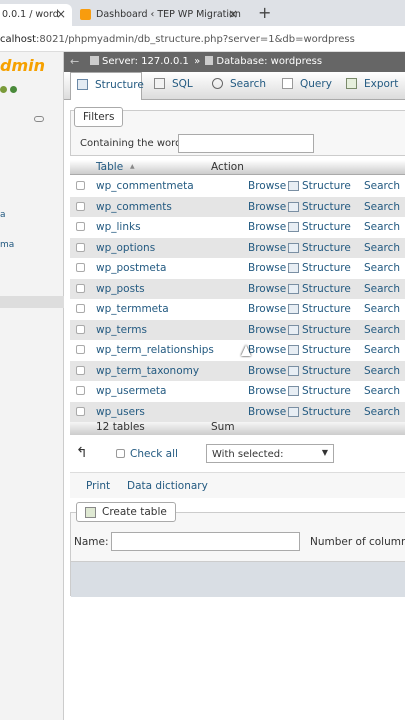 Image resolution: width=405 pixels, height=720 pixels. I want to click on table-row: wp_links Browse Structure Search, so click(237, 227).